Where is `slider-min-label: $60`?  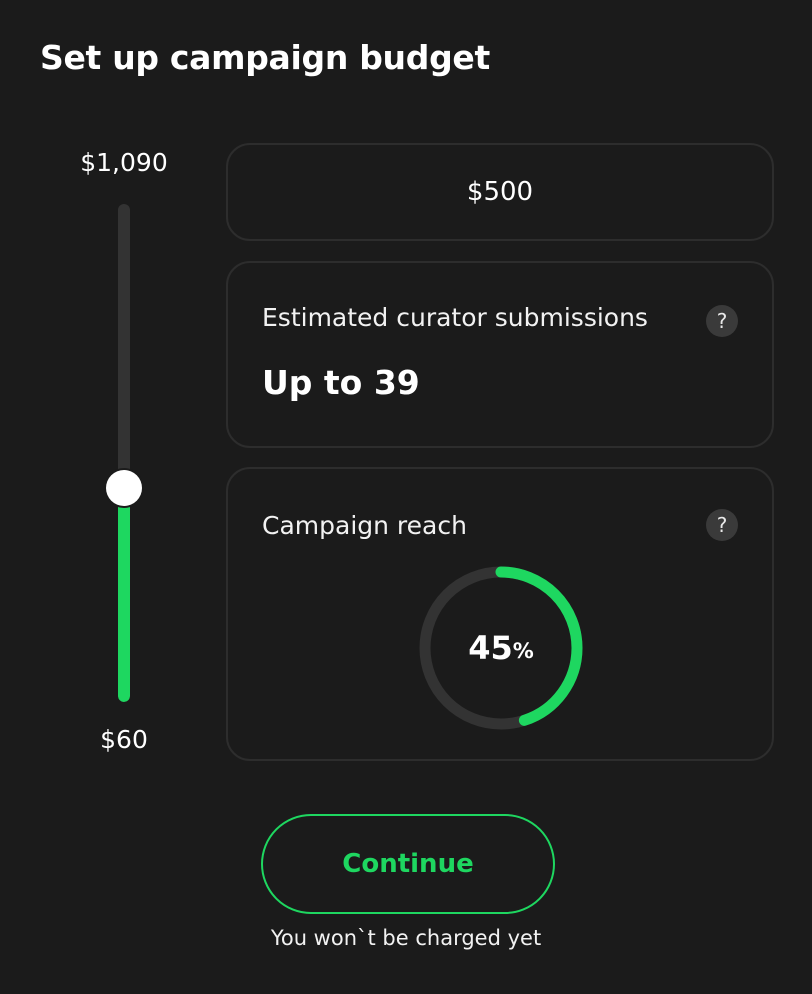 slider-min-label: $60 is located at coordinates (124, 739).